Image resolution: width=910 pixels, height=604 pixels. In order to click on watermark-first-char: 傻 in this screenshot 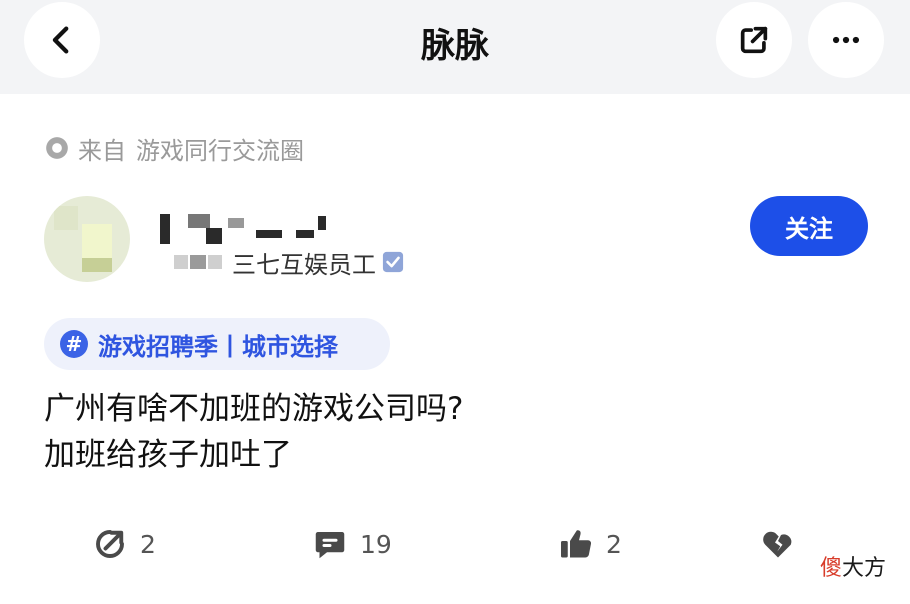, I will do `click(831, 568)`.